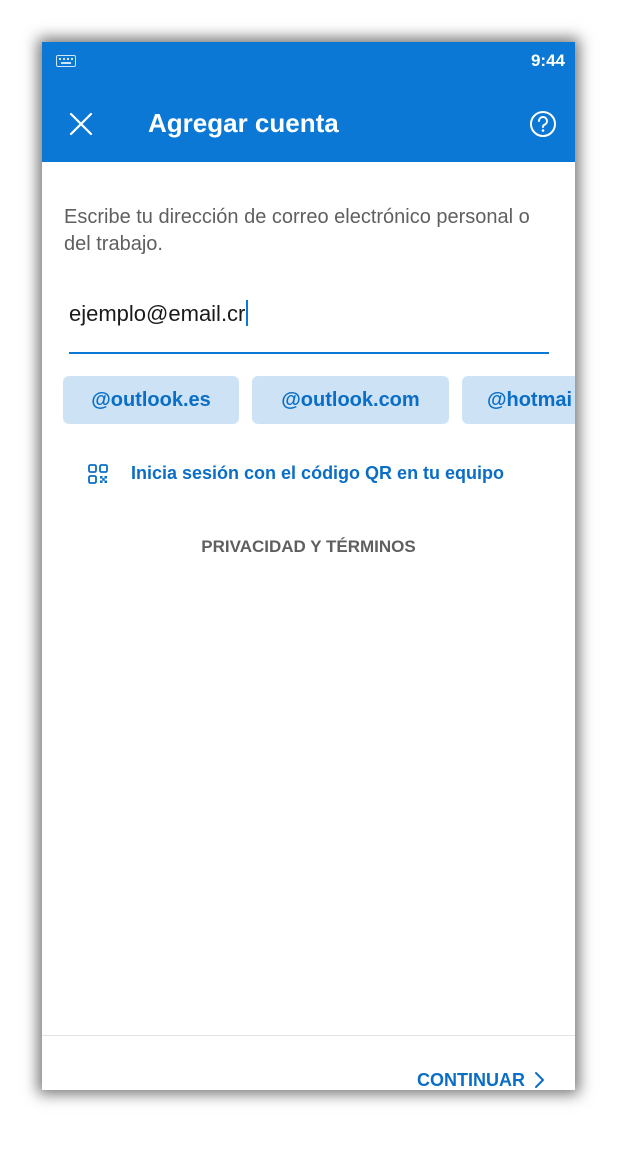 The image size is (617, 1160). Describe the element at coordinates (151, 400) in the screenshot. I see `suggestion-chip-outlook-es: @outlook.es` at that location.